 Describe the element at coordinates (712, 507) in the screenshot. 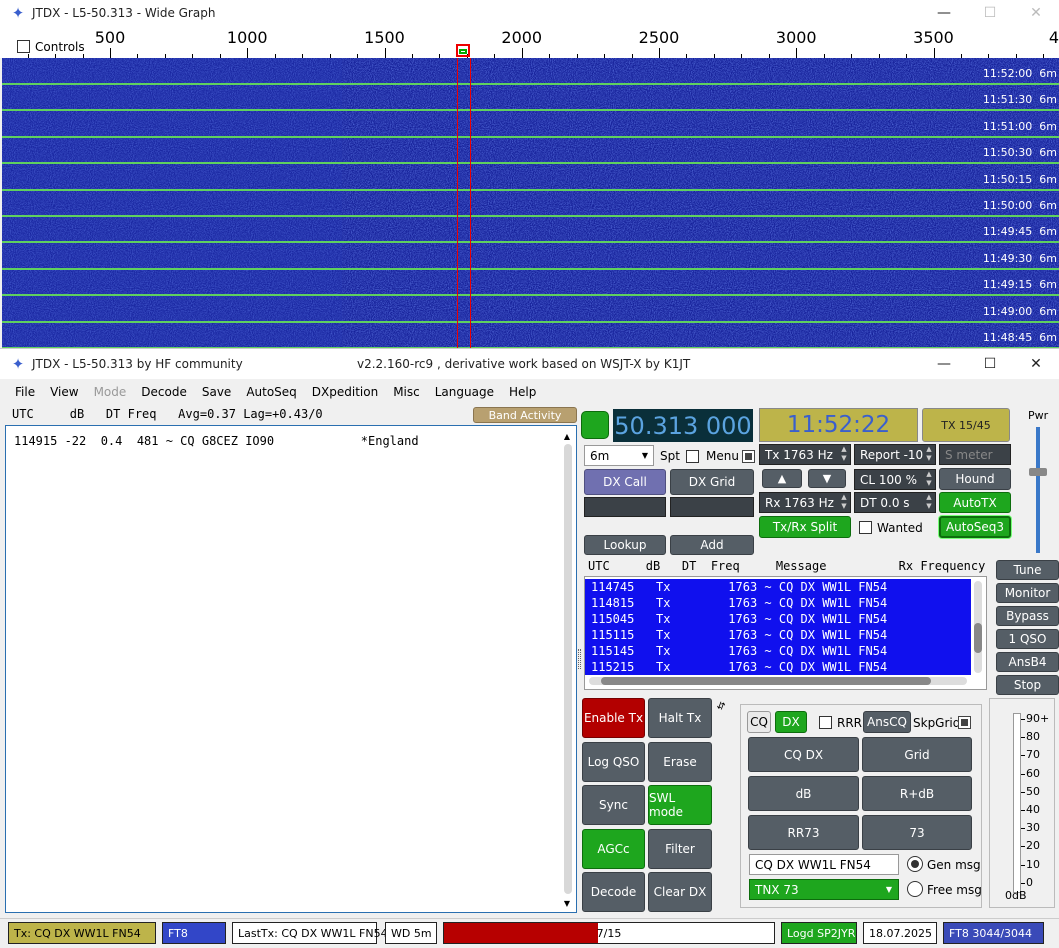

I see `dx-grid-input` at that location.